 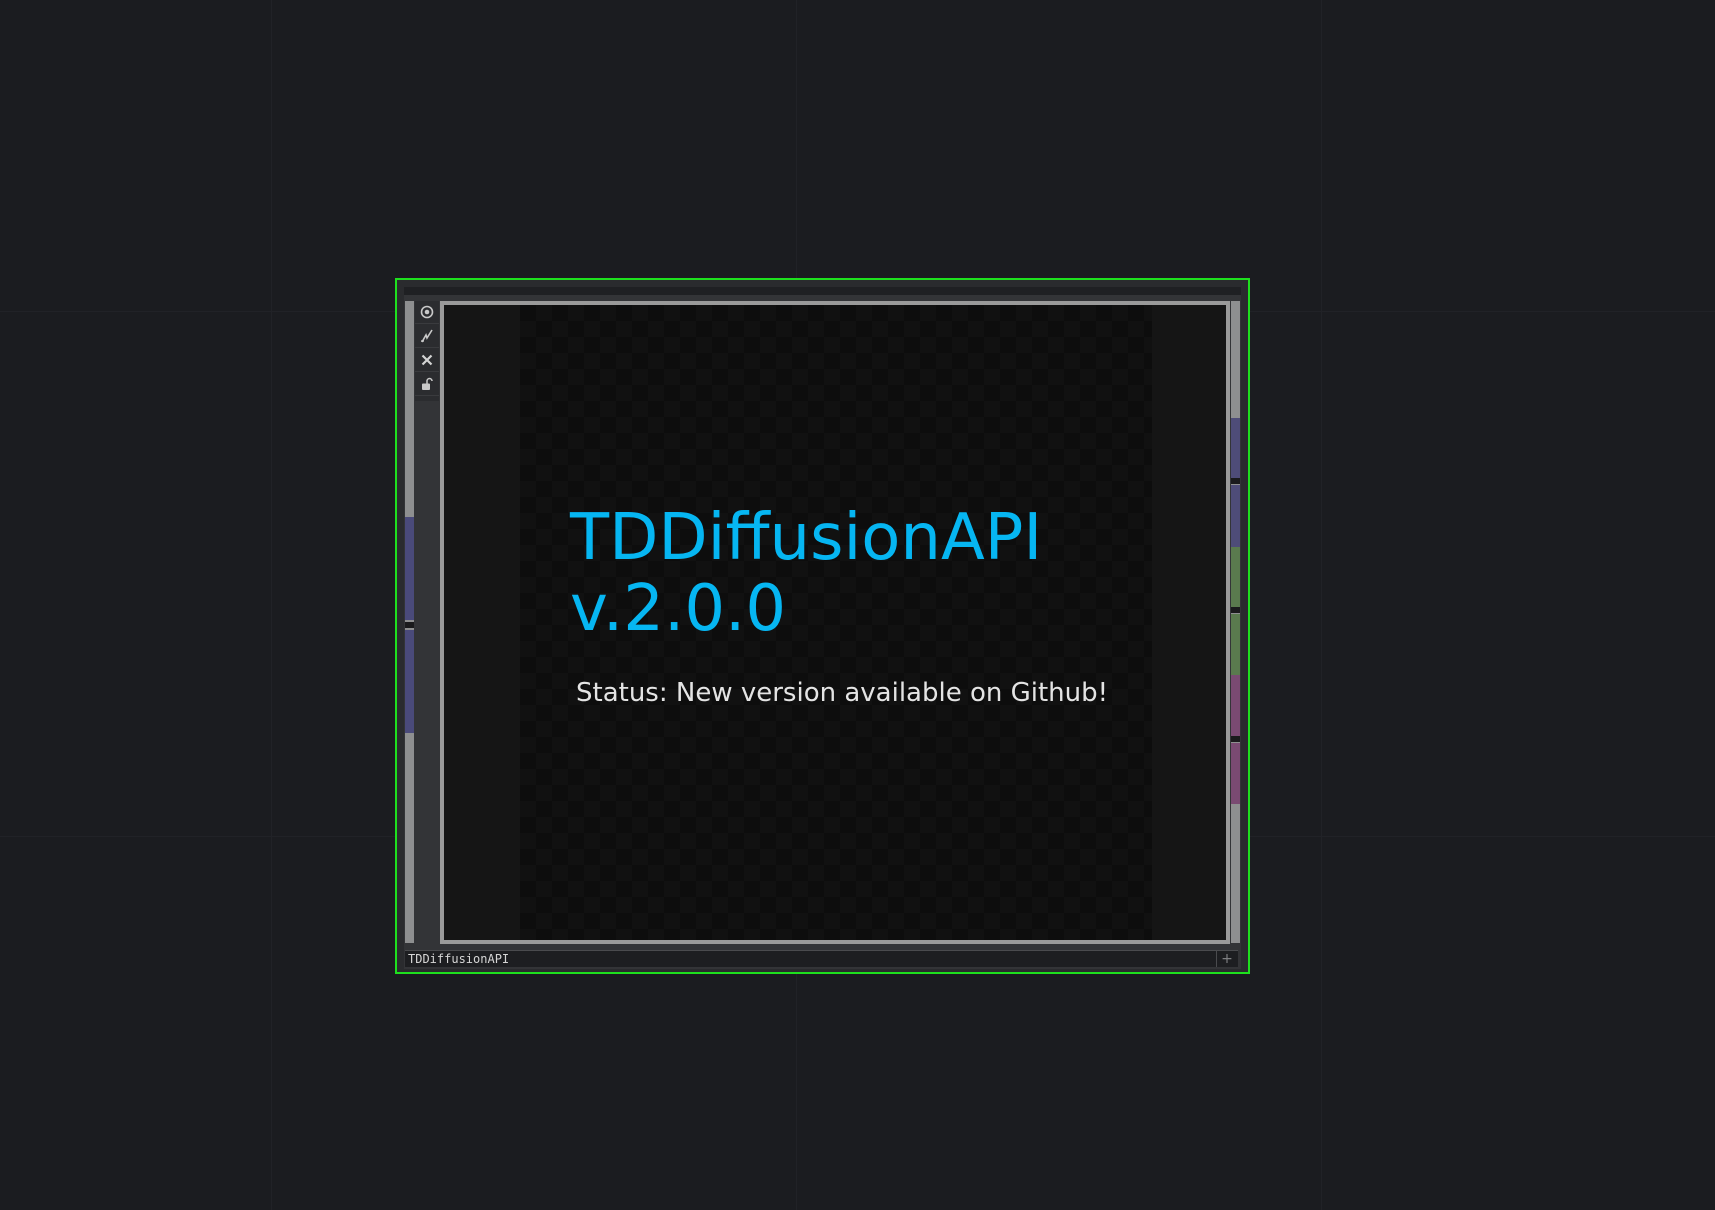 What do you see at coordinates (806, 538) in the screenshot?
I see `title-line-1: TDDiffusionAPI` at bounding box center [806, 538].